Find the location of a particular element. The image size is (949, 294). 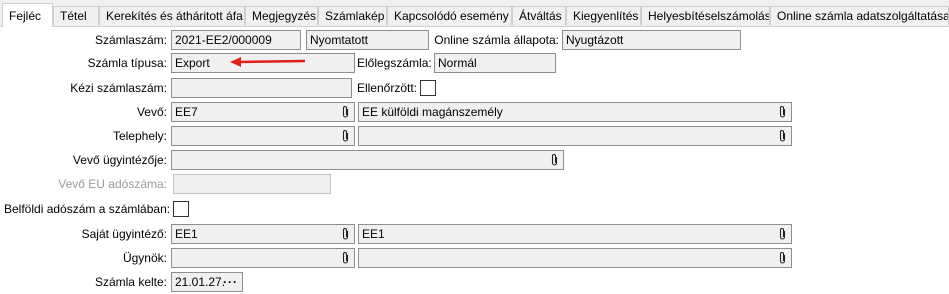

manual-number-label: Kézi számlaszám: is located at coordinates (118, 88).